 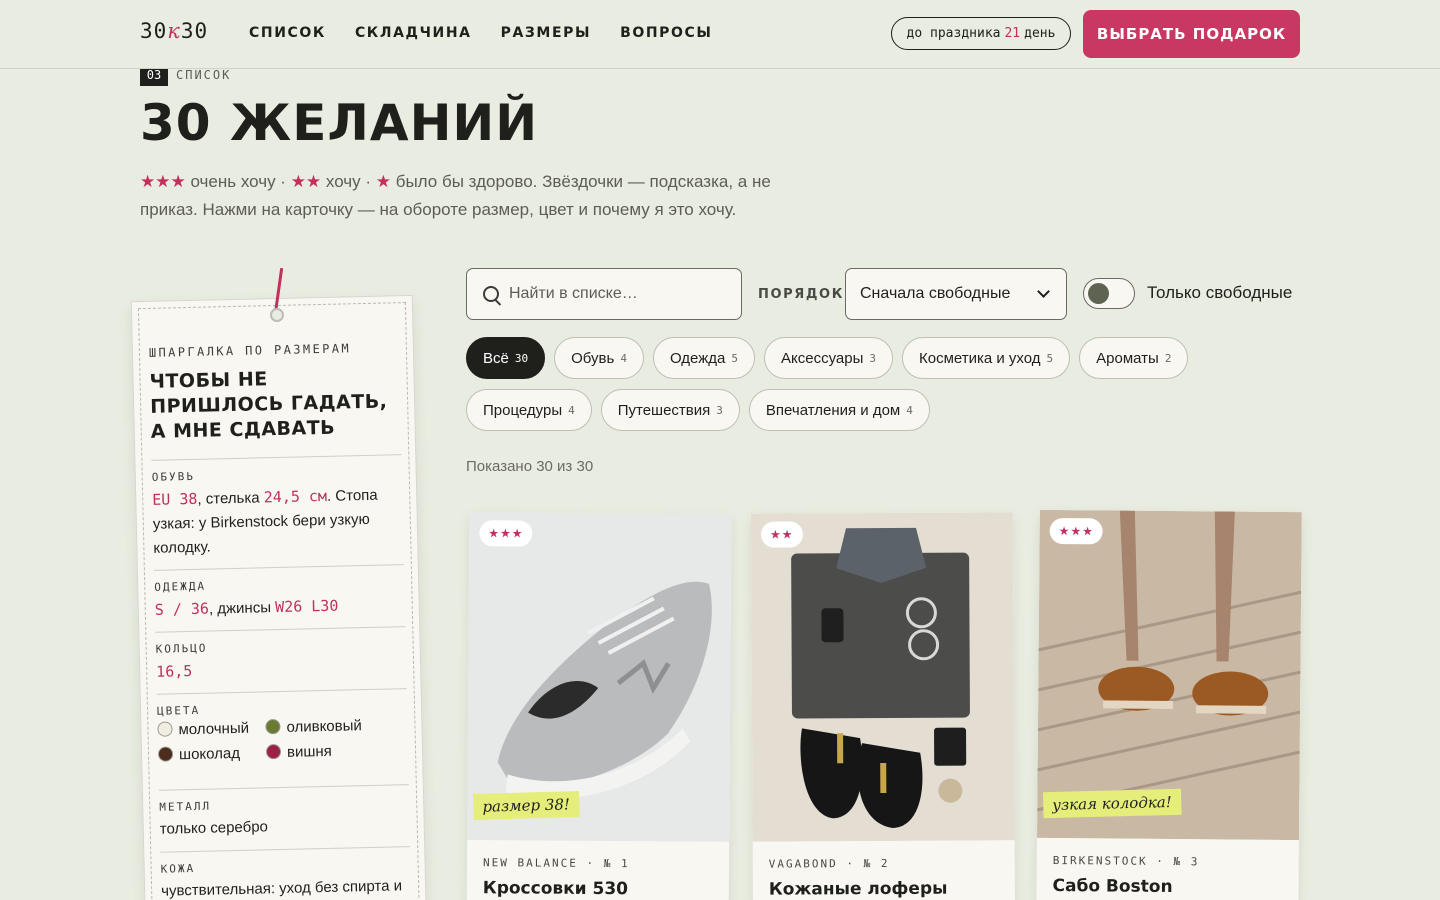 What do you see at coordinates (242, 608) in the screenshot?
I see `clothes-text: , джинсы` at bounding box center [242, 608].